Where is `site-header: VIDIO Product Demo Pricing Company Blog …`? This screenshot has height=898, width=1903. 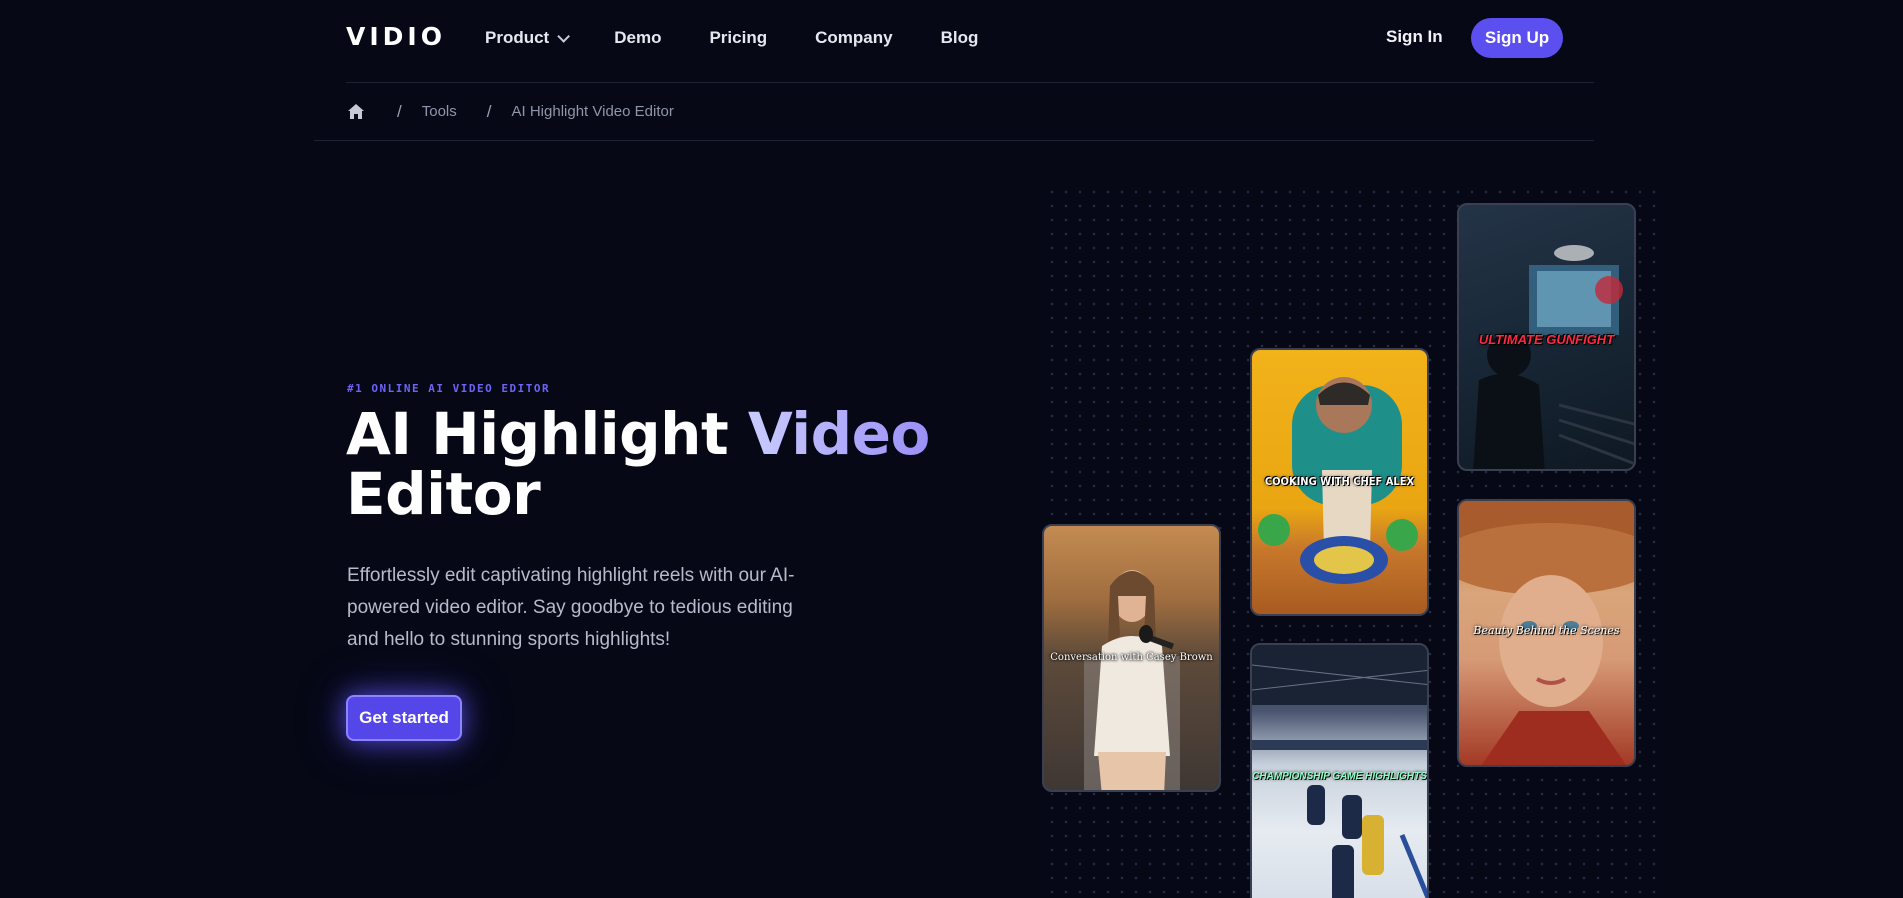
site-header: VIDIO Product Demo Pricing Company Blog … is located at coordinates (970, 41).